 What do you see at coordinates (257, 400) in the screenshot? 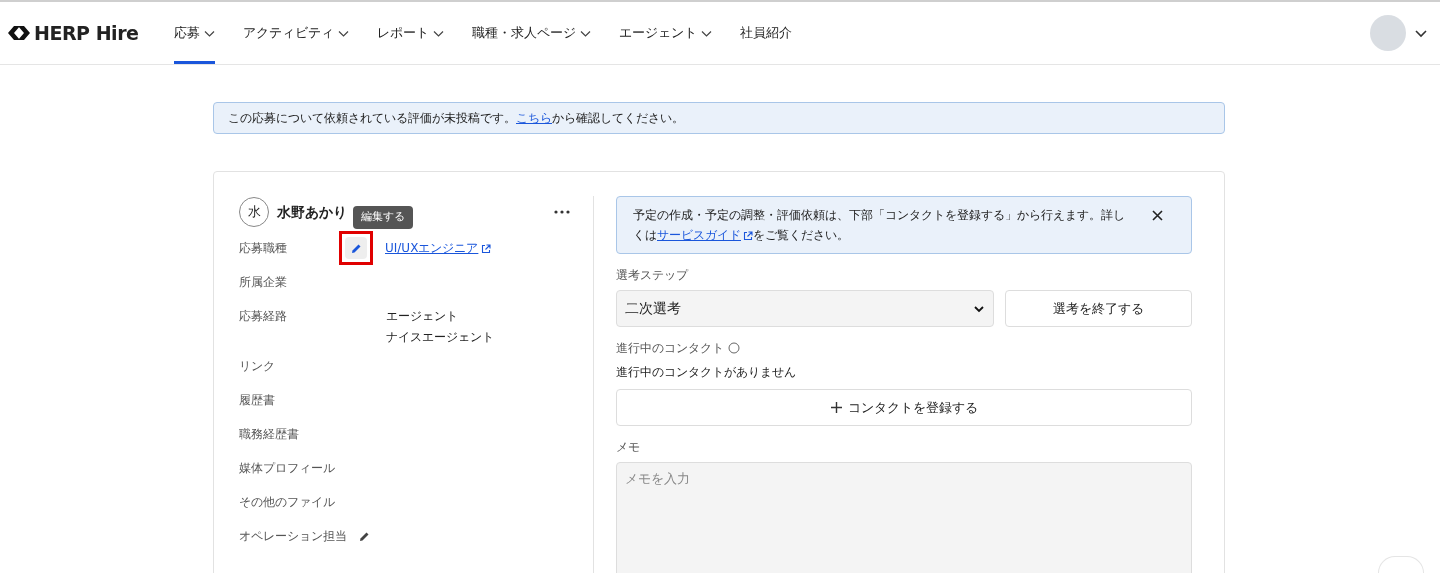
I see `field-label: 履歴書` at bounding box center [257, 400].